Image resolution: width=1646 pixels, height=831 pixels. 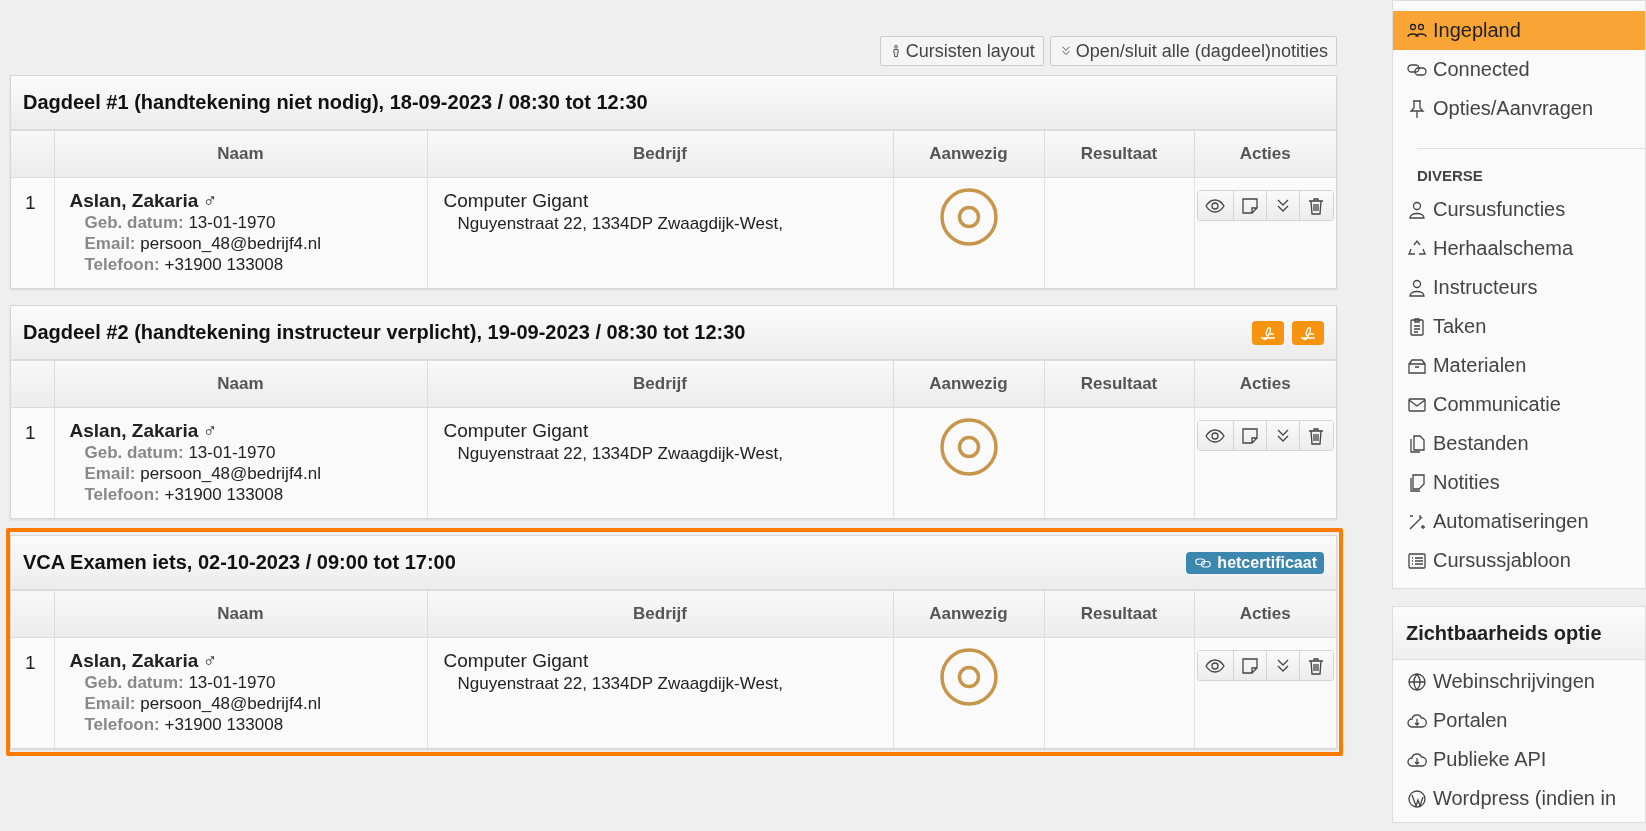 I want to click on wordpress-icon, so click(x=1416, y=798).